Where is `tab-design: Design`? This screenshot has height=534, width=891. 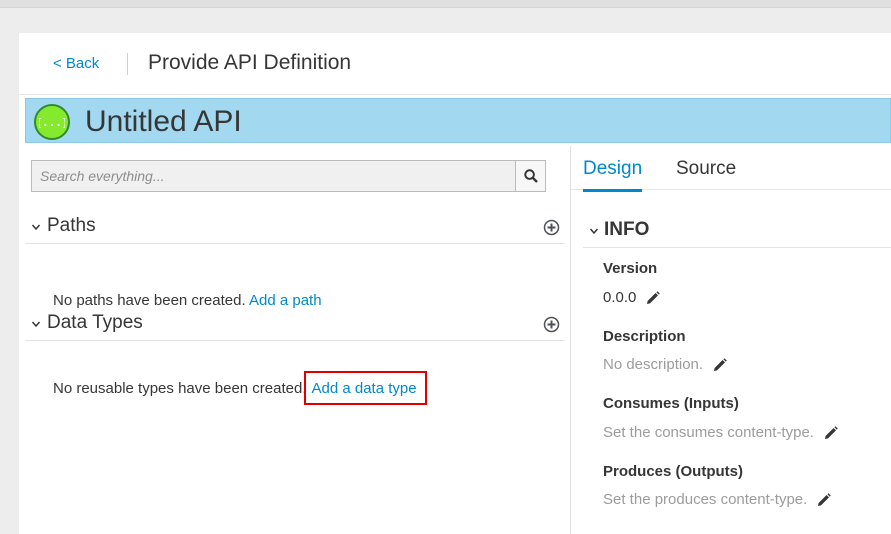
tab-design: Design is located at coordinates (613, 175).